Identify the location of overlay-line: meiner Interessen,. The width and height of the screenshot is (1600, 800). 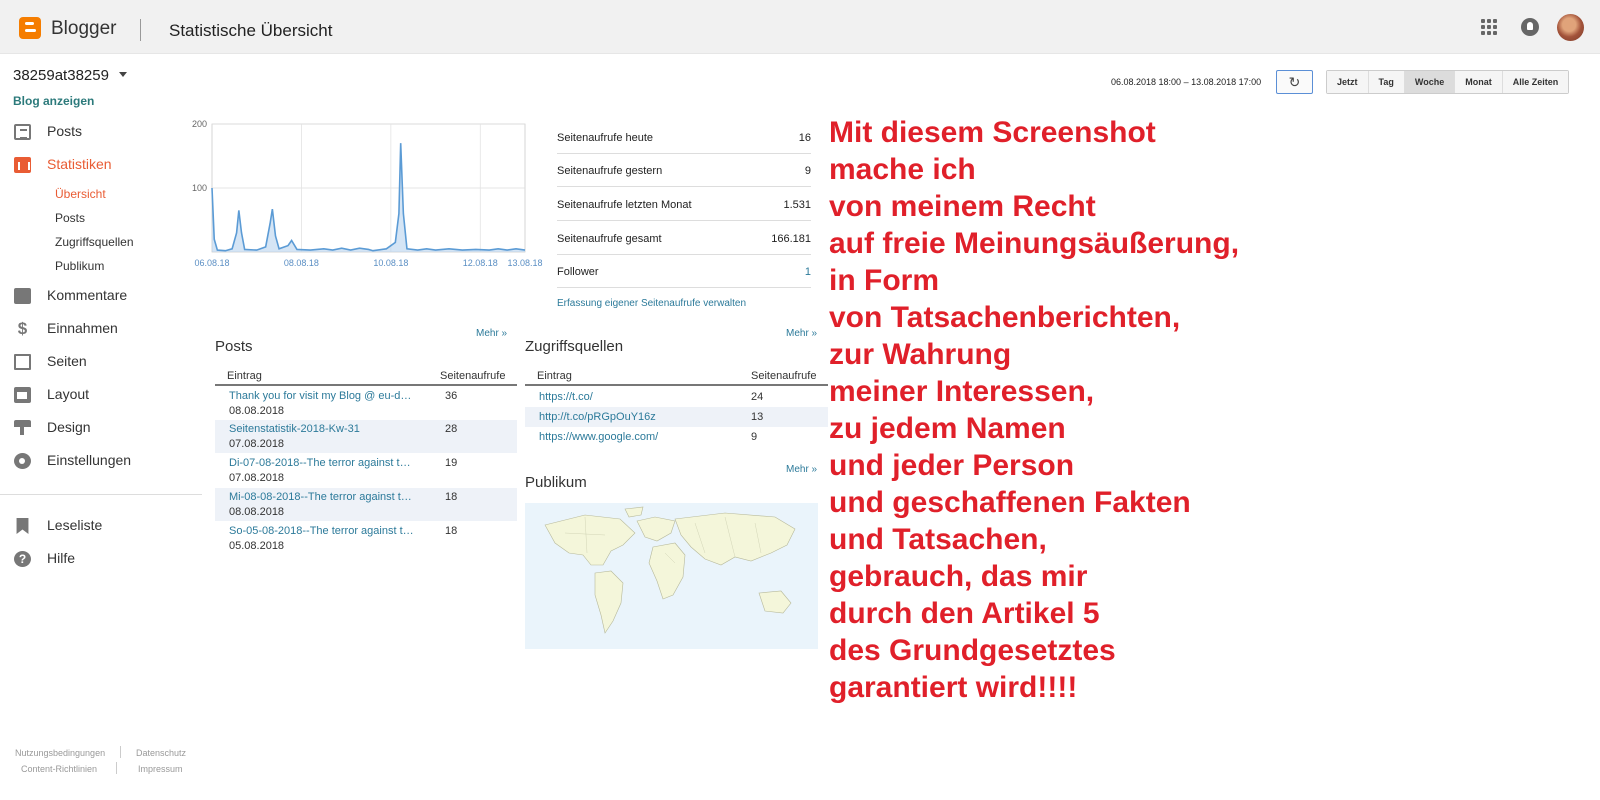
(962, 391).